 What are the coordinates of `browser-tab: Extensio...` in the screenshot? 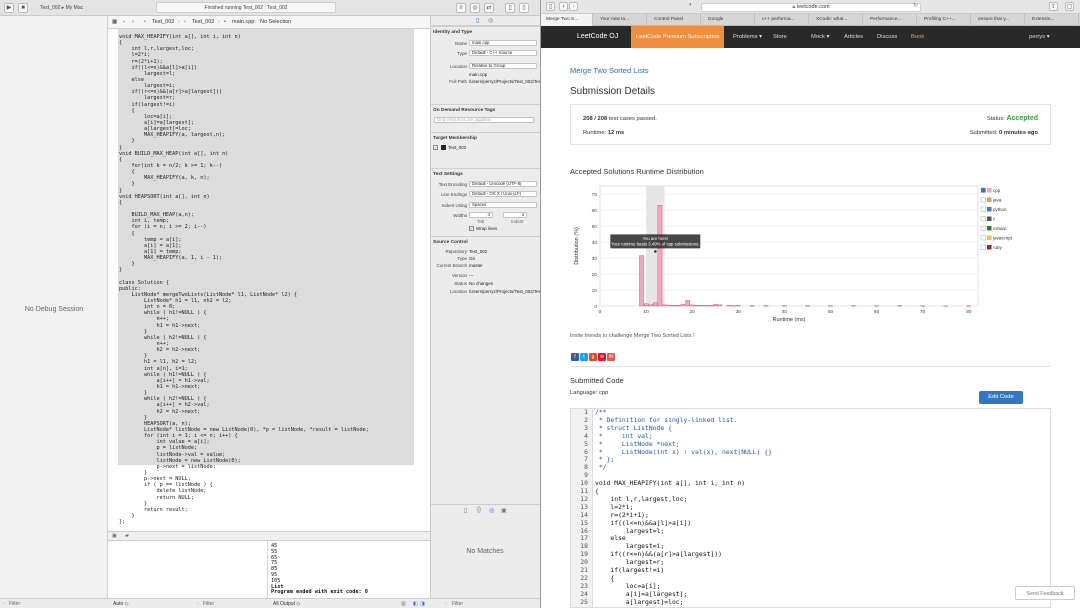 It's located at (1053, 20).